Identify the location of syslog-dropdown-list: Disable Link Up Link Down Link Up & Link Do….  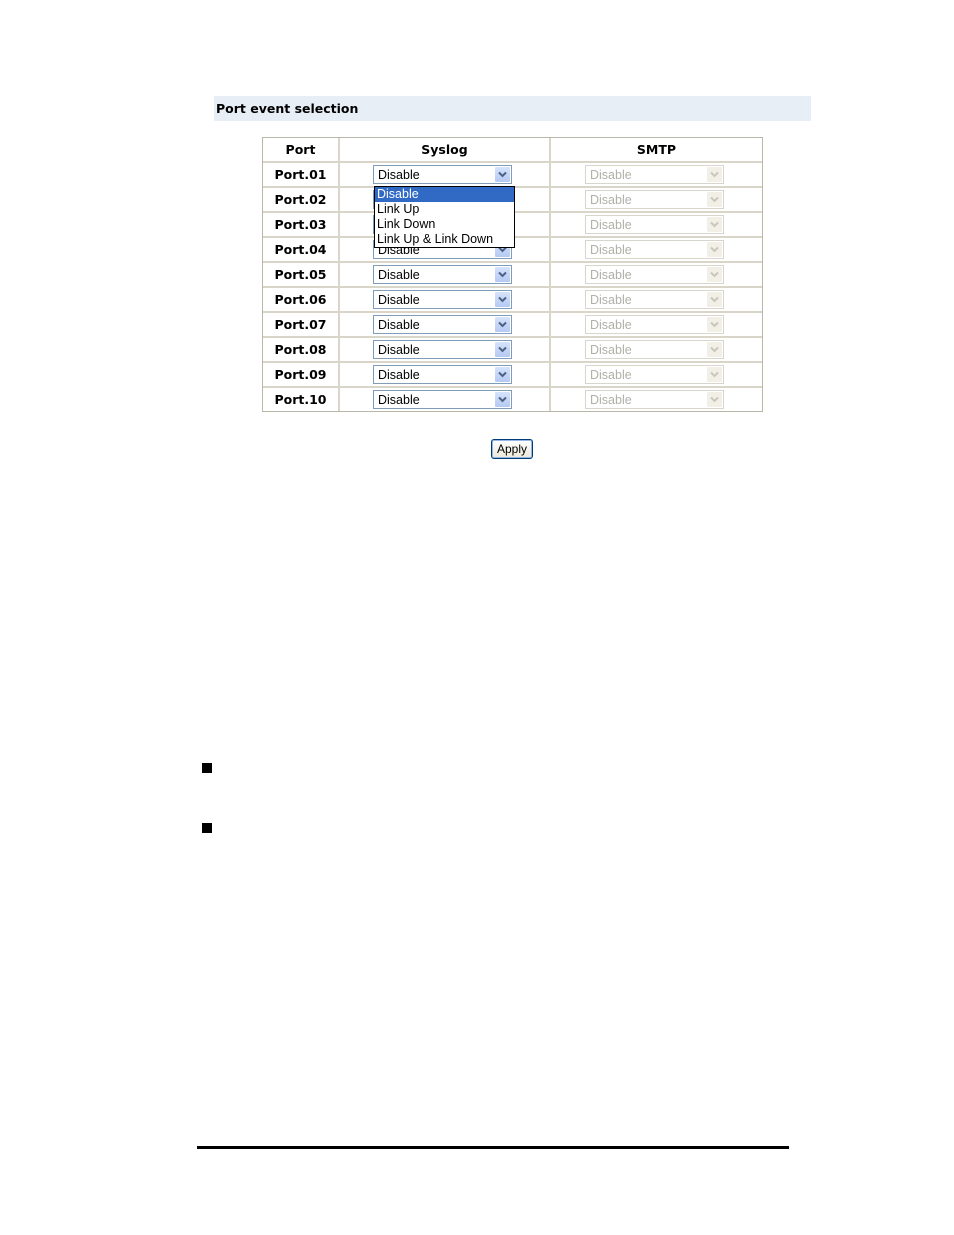
(444, 217).